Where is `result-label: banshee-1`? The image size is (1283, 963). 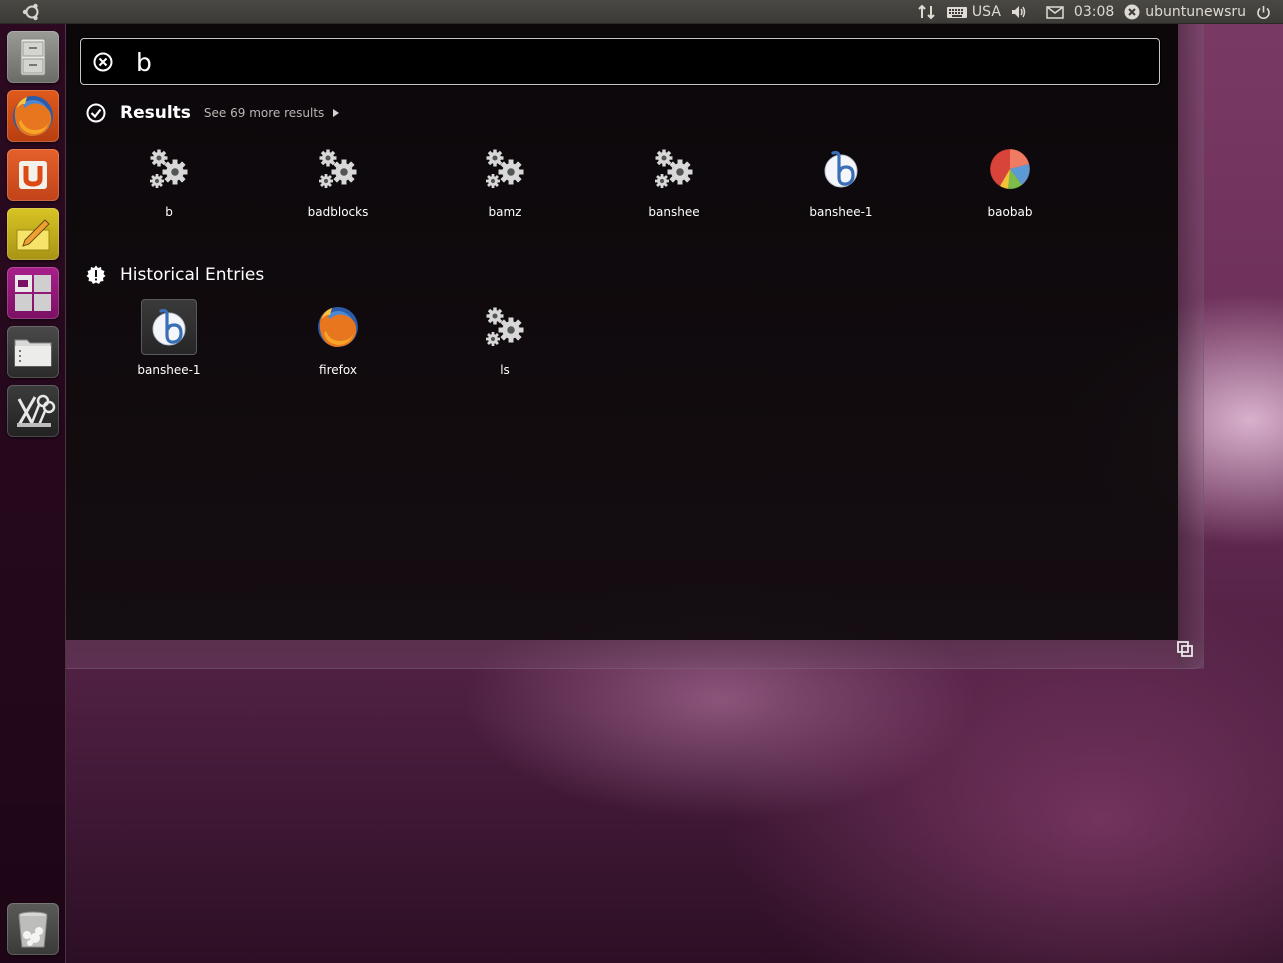
result-label: banshee-1 is located at coordinates (841, 212).